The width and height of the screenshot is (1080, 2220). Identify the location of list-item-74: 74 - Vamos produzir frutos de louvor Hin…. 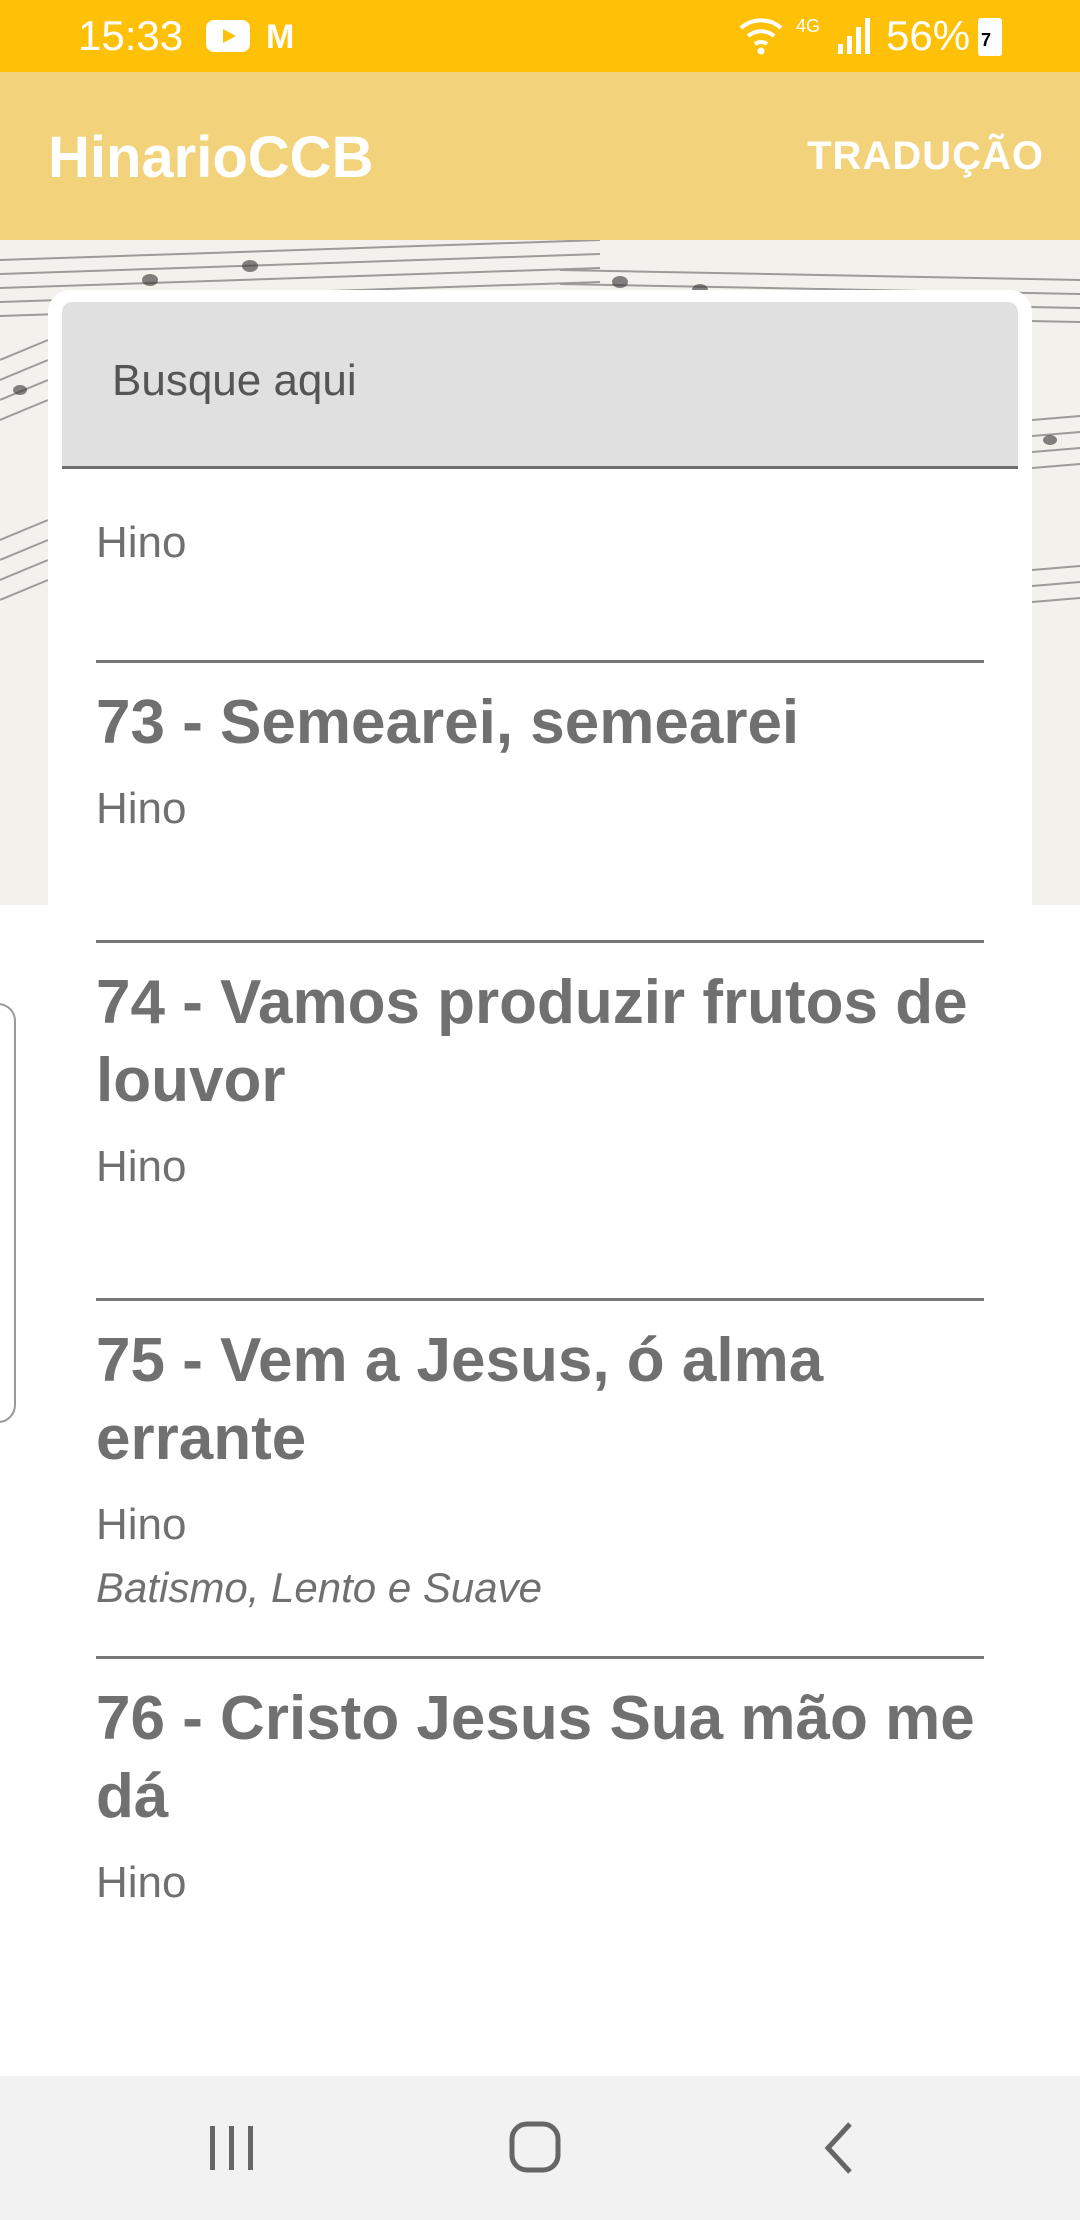
(540, 1078).